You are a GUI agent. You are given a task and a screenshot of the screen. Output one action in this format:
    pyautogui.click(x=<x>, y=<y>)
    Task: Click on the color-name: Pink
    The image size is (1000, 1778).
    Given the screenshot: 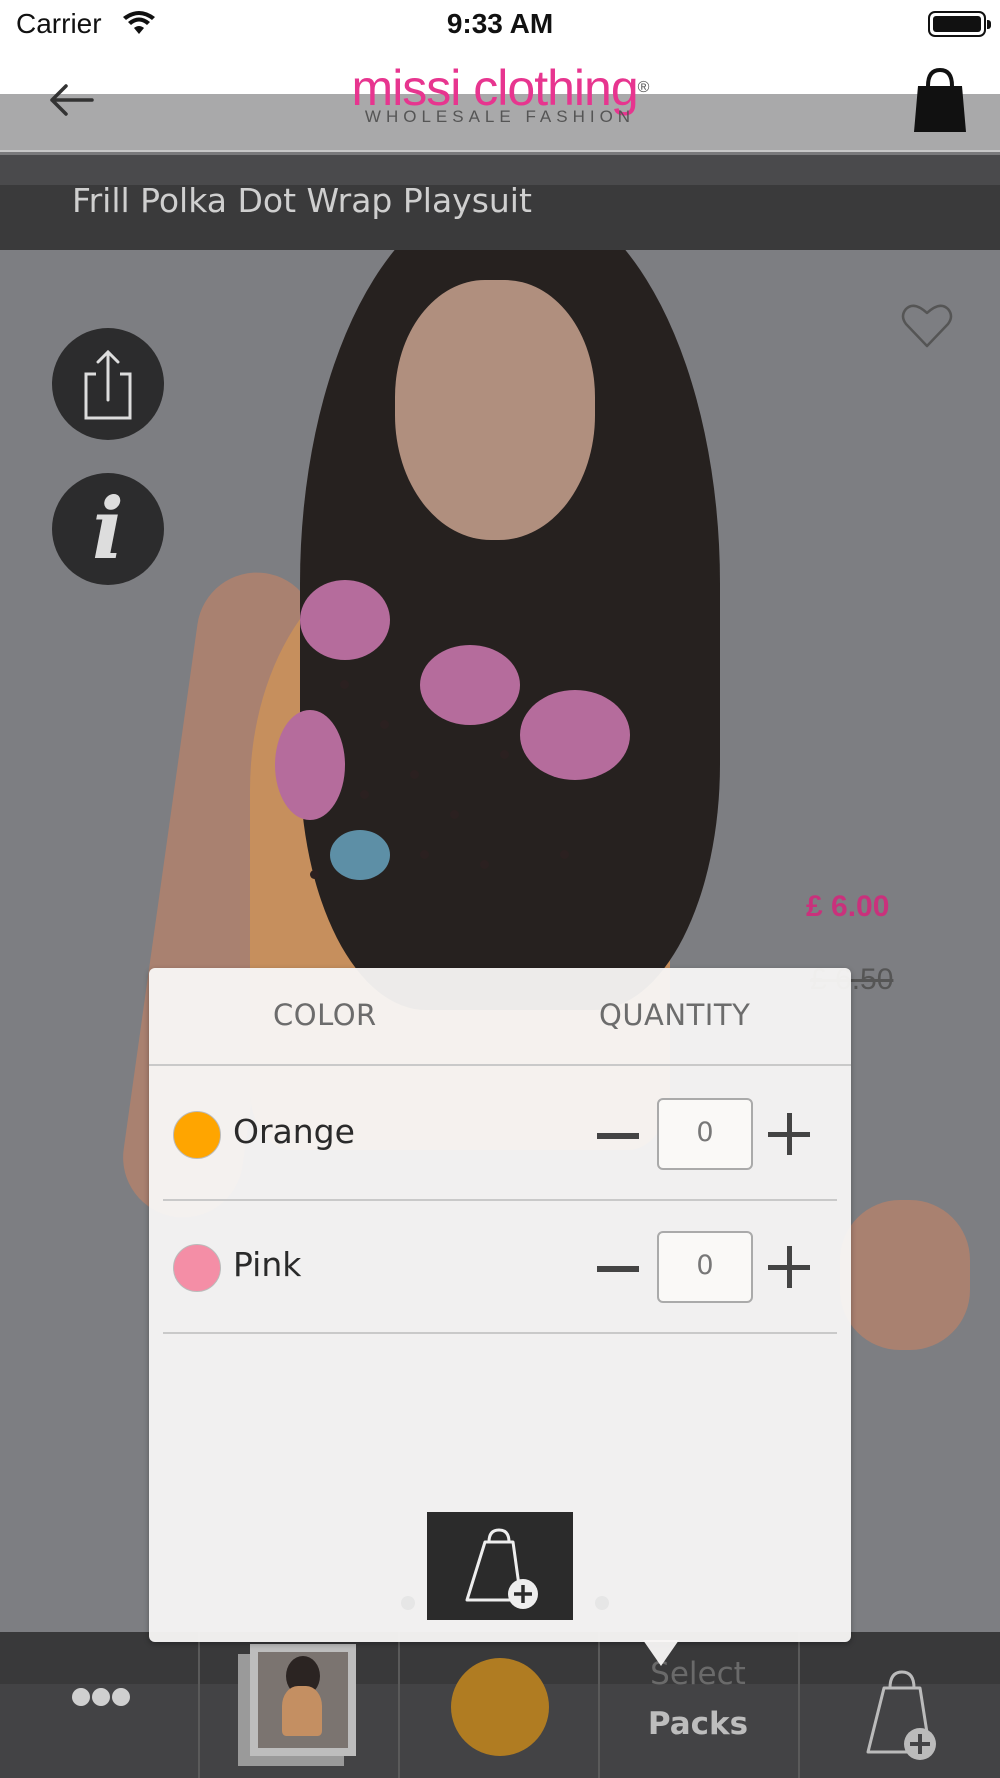 What is the action you would take?
    pyautogui.click(x=267, y=1264)
    